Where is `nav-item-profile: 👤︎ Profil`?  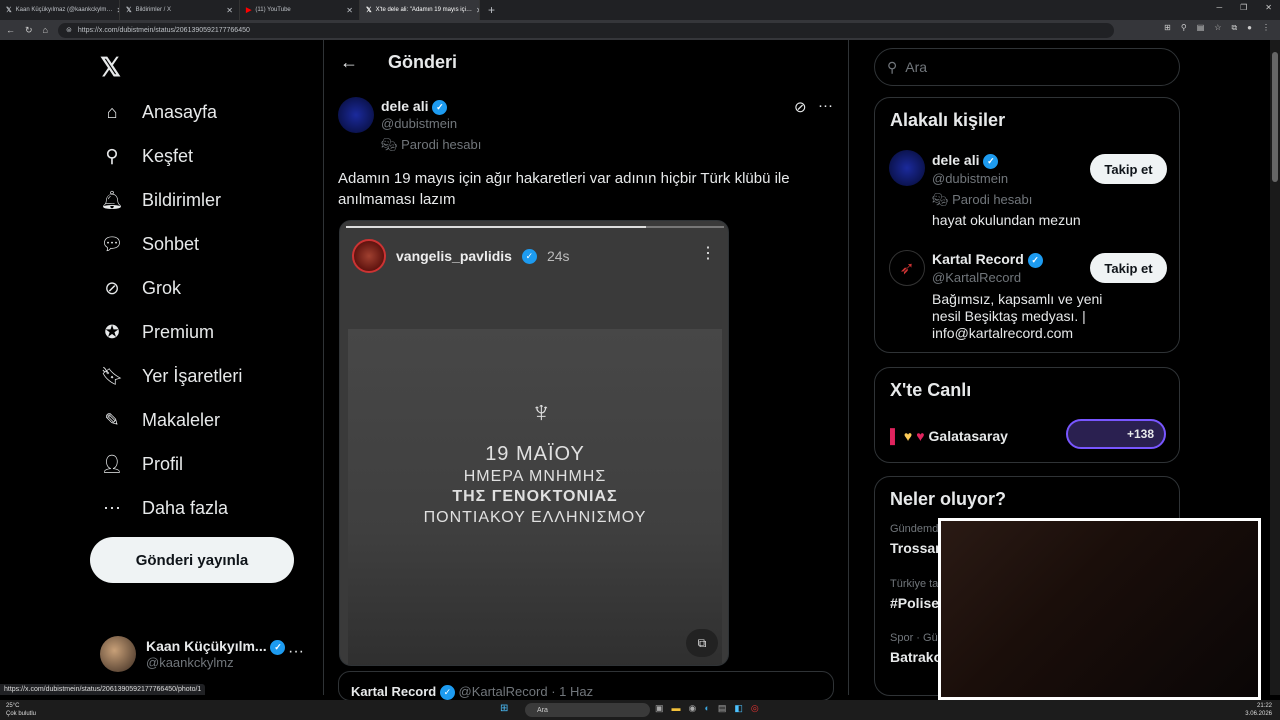 nav-item-profile: 👤︎ Profil is located at coordinates (141, 464).